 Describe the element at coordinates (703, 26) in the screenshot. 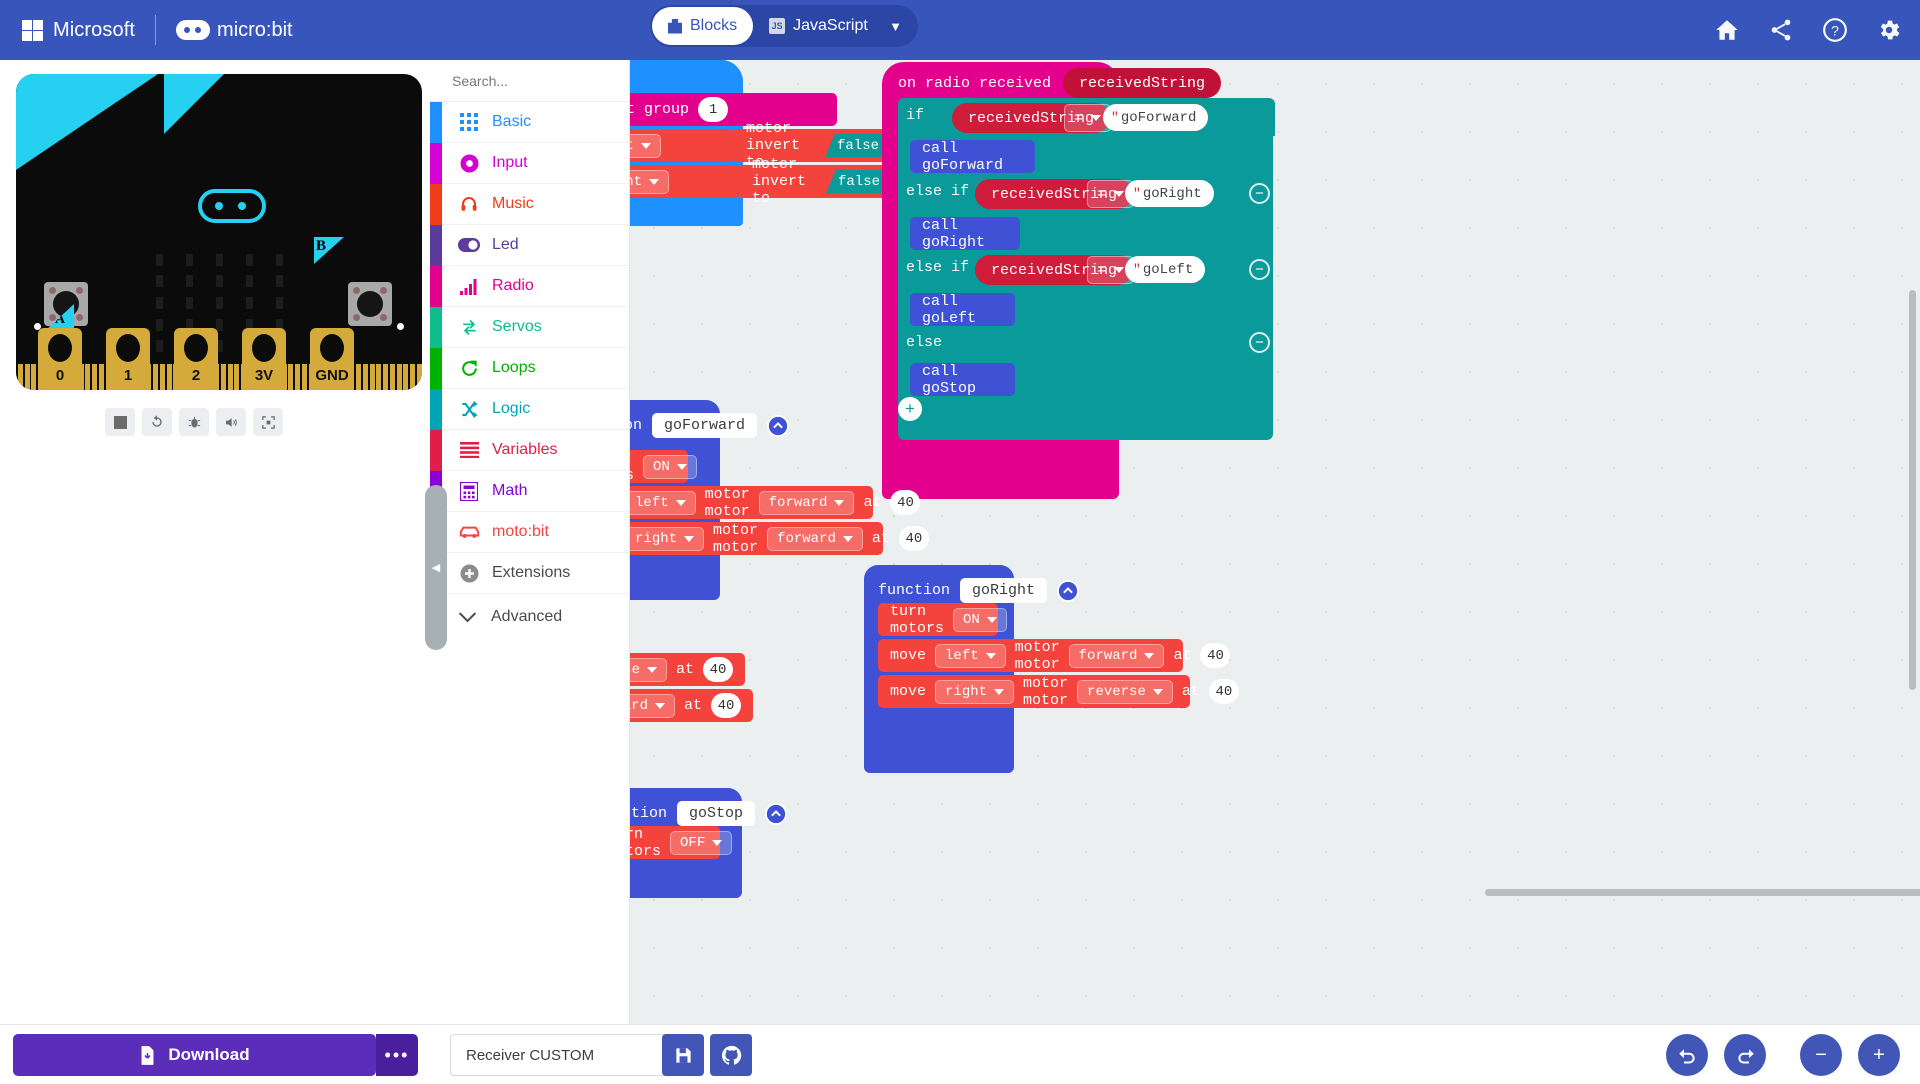

I see `tab-blocks: Blocks` at that location.